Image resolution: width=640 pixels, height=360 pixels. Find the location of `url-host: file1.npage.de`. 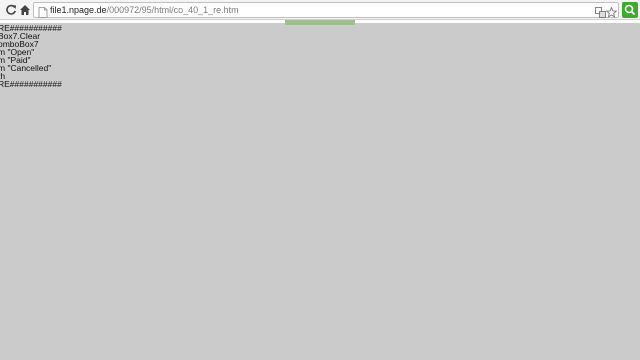

url-host: file1.npage.de is located at coordinates (78, 10).